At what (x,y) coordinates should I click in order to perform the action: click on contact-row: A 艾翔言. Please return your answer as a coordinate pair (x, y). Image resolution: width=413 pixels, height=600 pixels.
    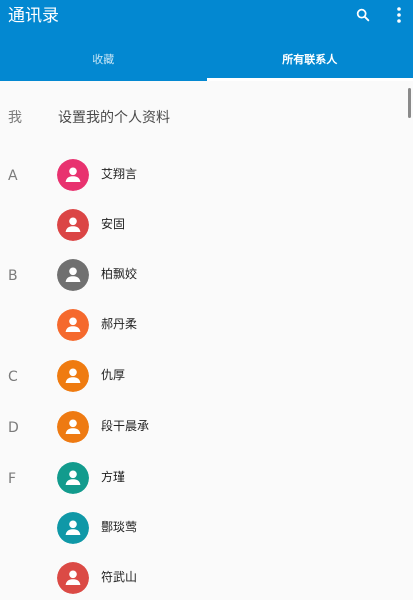
    Looking at the image, I should click on (206, 175).